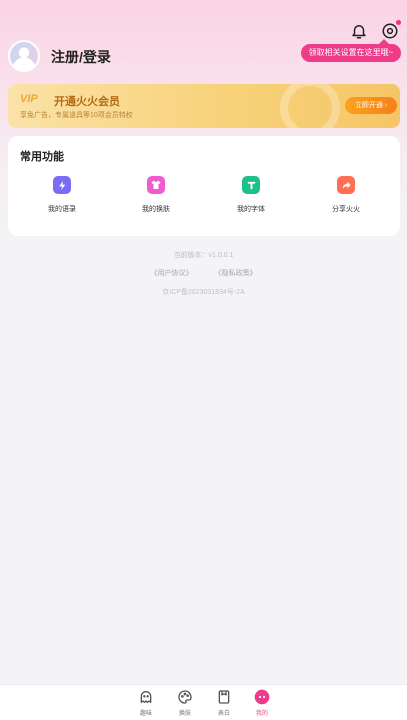  What do you see at coordinates (203, 702) in the screenshot?
I see `bottom-tab-bar: 趣味 换肤 表白 我的` at bounding box center [203, 702].